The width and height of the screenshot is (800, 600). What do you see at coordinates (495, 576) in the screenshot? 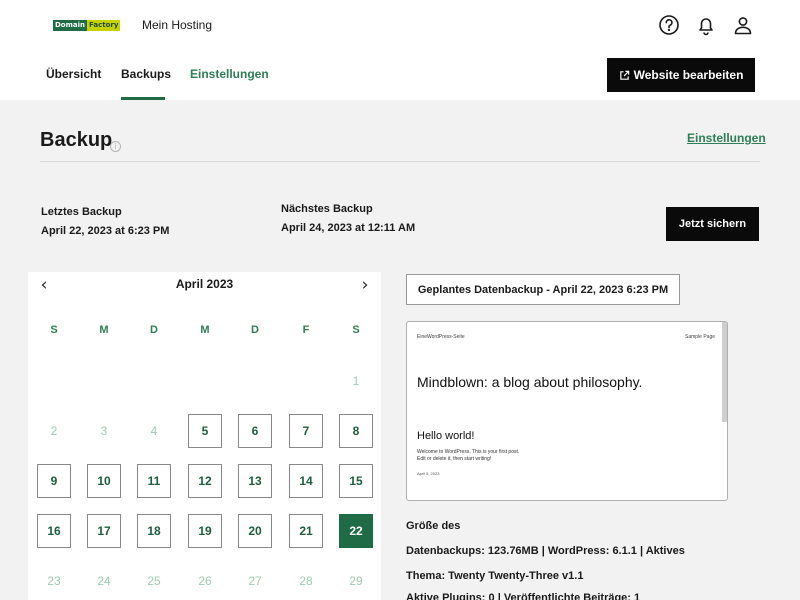
I see `stats-line-3: Thema: Twenty Twenty-Three v1.1` at bounding box center [495, 576].